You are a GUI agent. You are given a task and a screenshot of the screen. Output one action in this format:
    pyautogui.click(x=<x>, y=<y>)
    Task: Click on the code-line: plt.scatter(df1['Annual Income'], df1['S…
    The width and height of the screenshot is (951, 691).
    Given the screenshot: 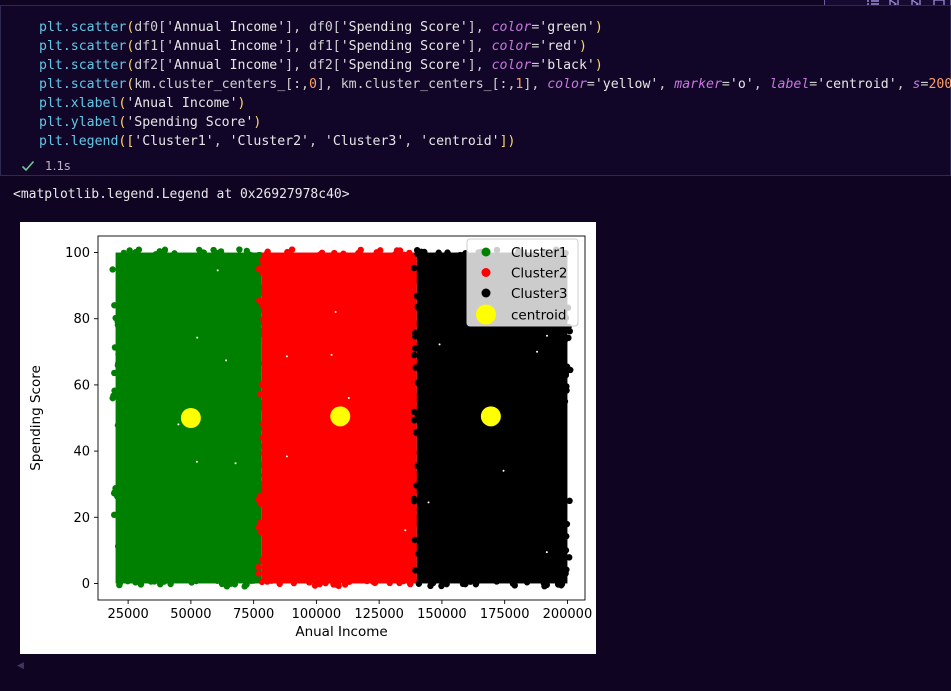 What is the action you would take?
    pyautogui.click(x=495, y=46)
    